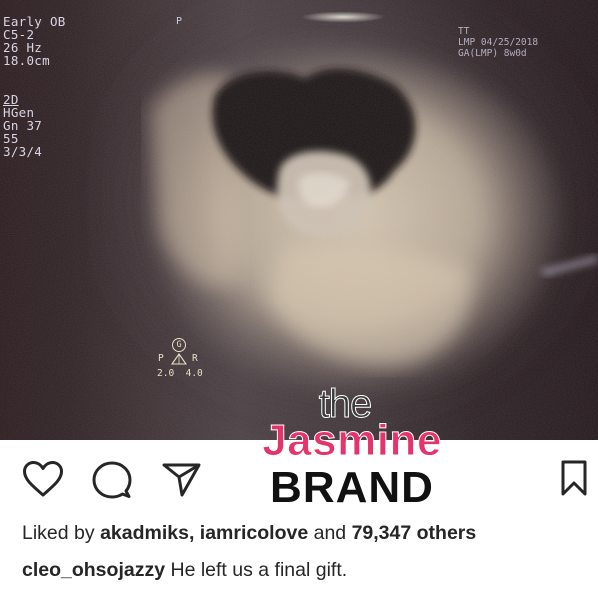 Image resolution: width=598 pixels, height=594 pixels. I want to click on heart-icon, so click(43, 479).